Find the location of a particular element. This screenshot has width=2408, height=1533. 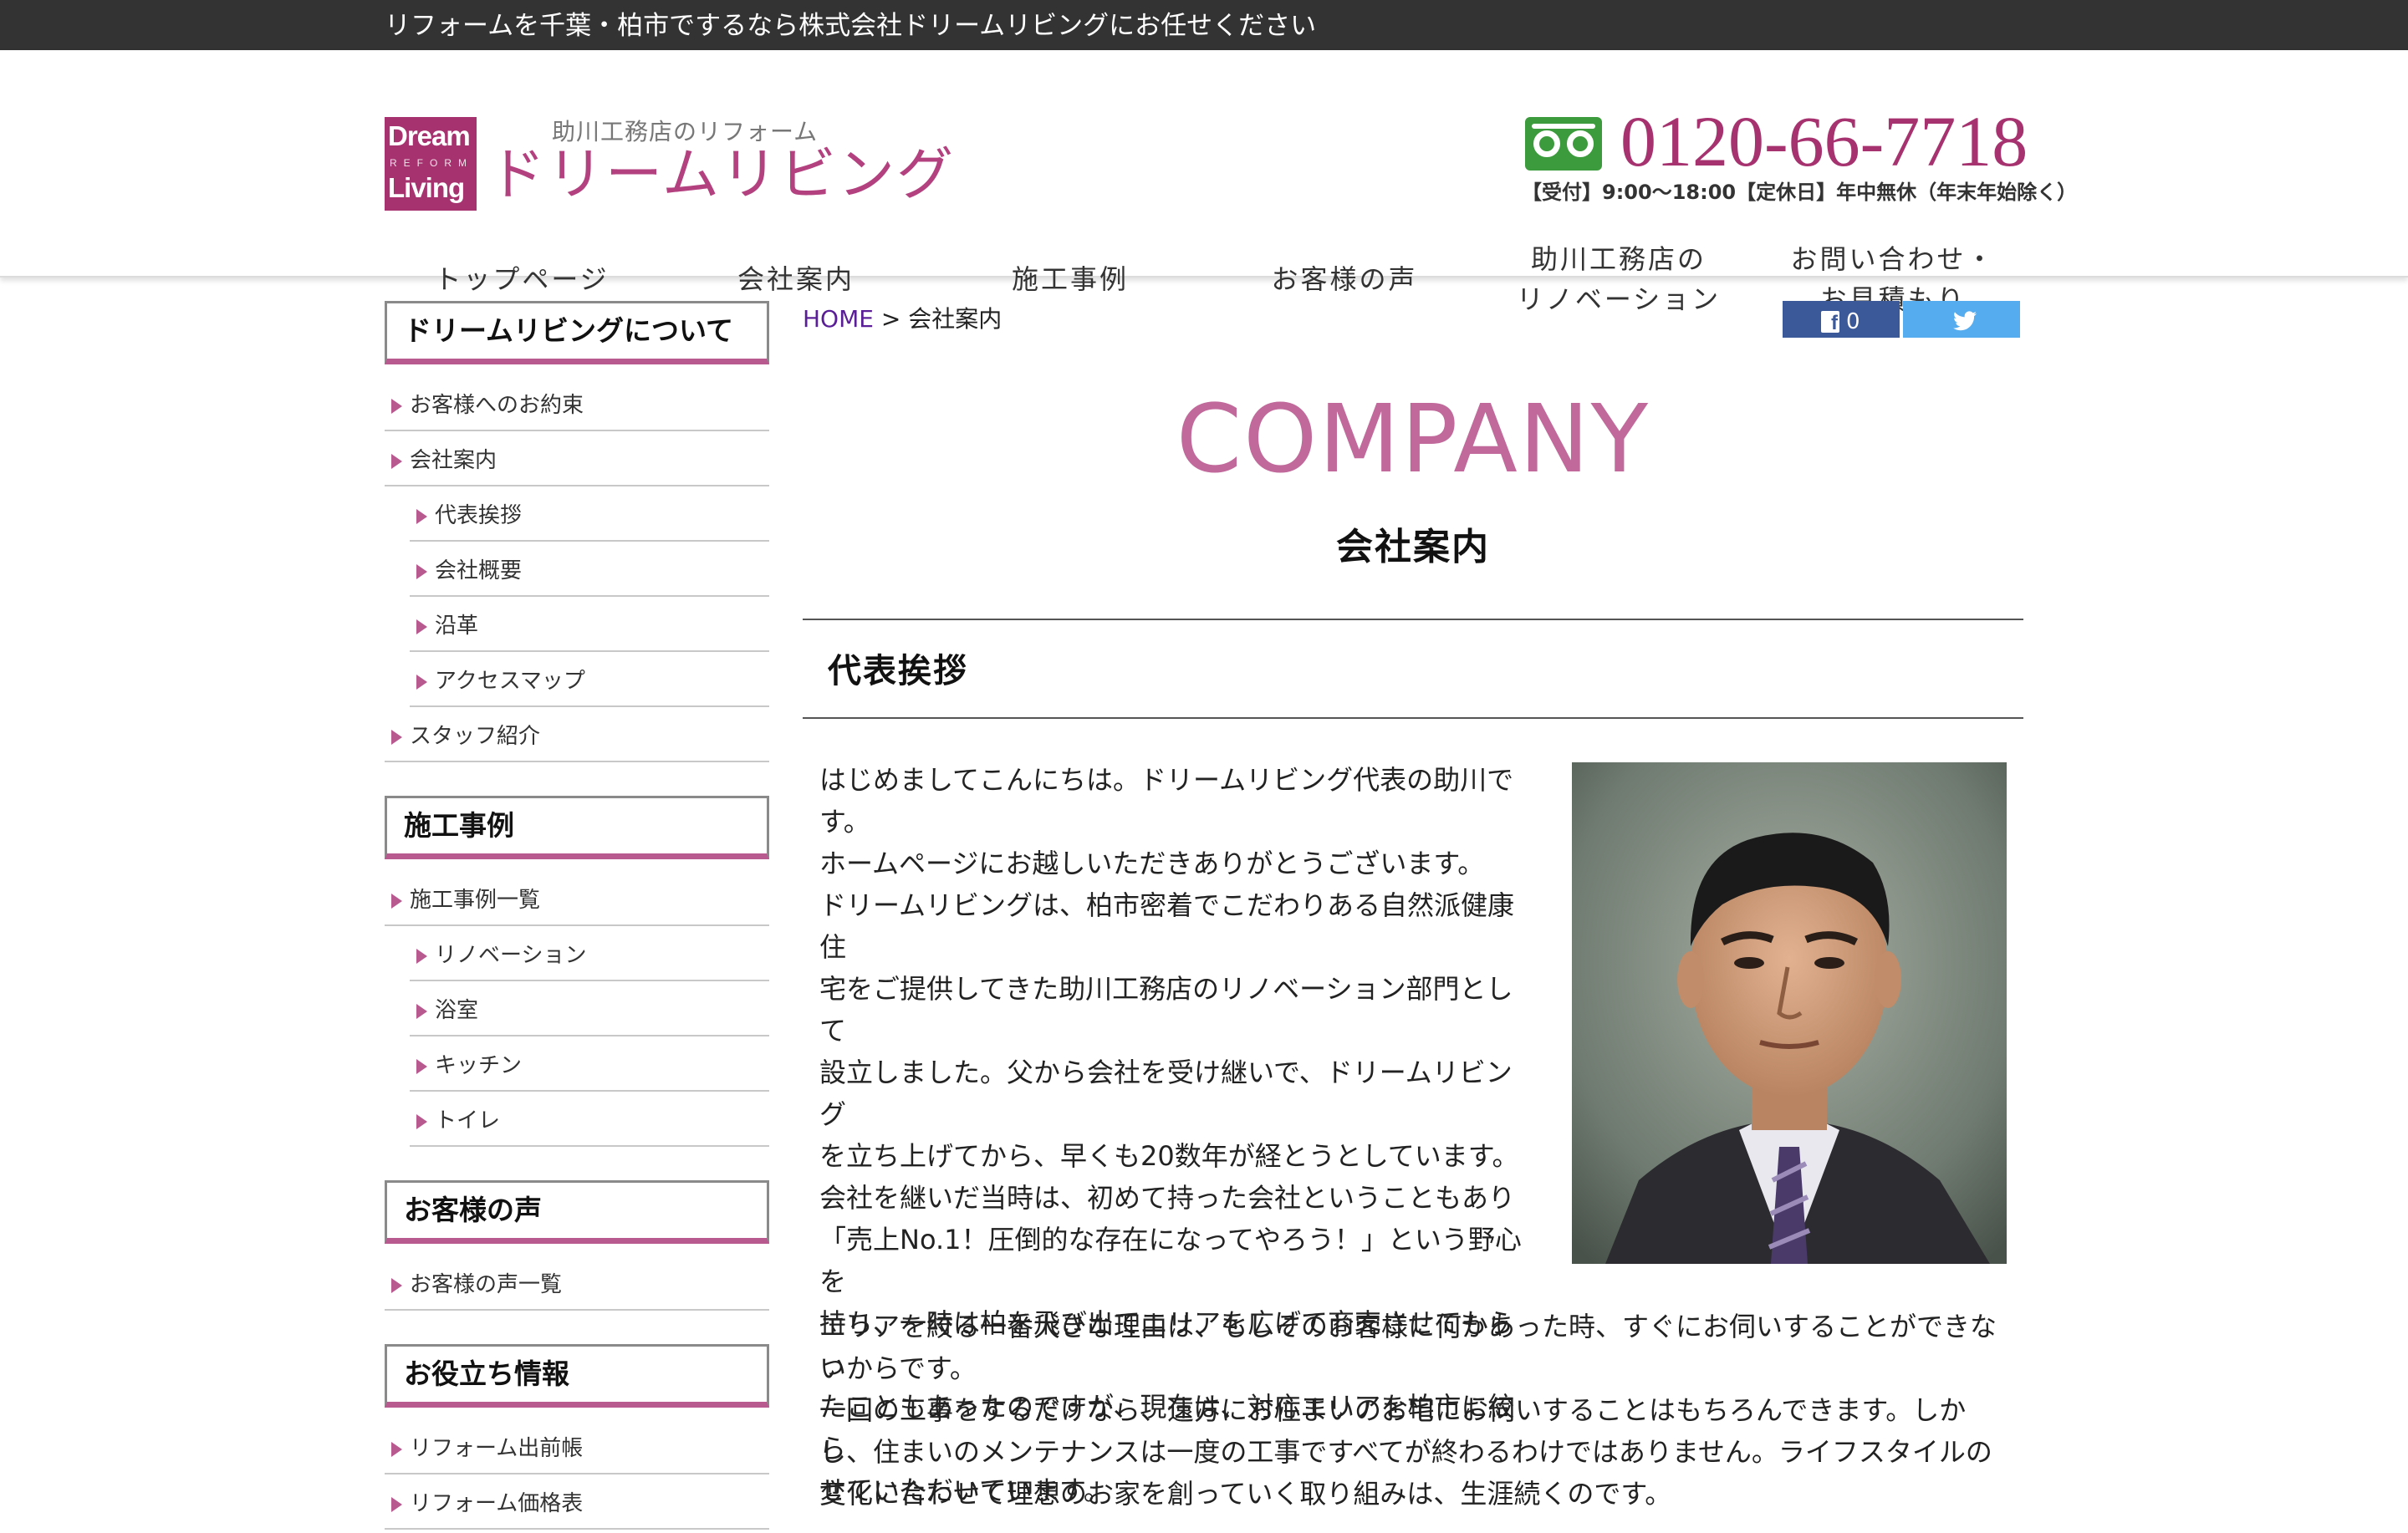

sidebar-item-history: 沿革 is located at coordinates (589, 624).